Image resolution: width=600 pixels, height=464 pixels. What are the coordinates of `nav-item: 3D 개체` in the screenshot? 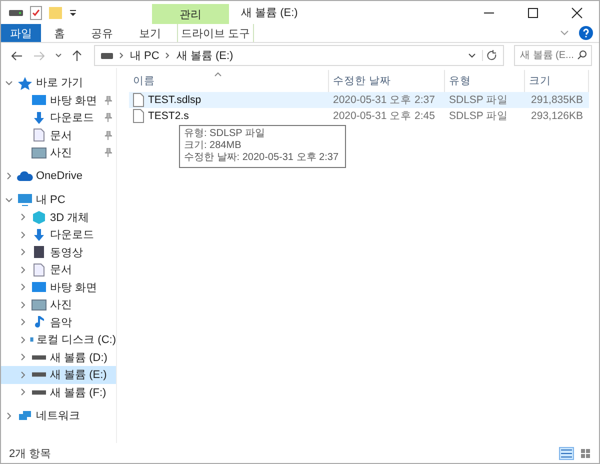 It's located at (58, 217).